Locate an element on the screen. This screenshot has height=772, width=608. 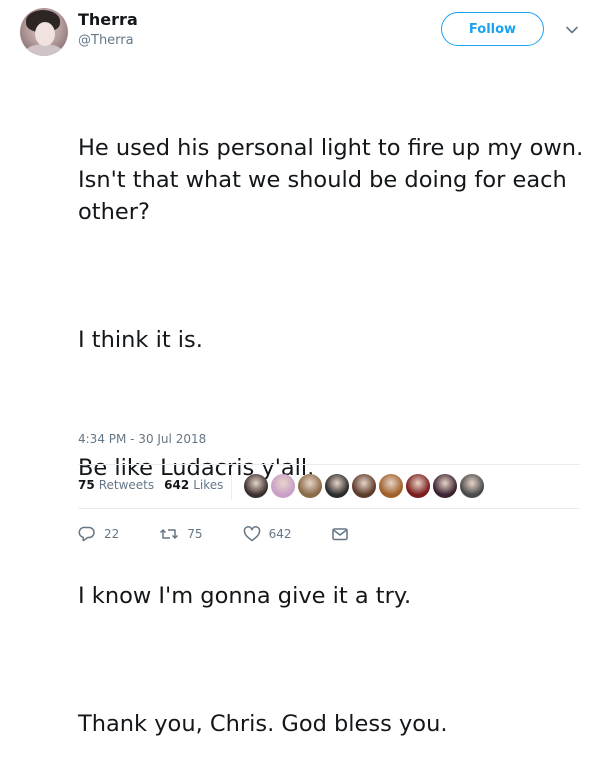
avatar-face is located at coordinates (45, 34).